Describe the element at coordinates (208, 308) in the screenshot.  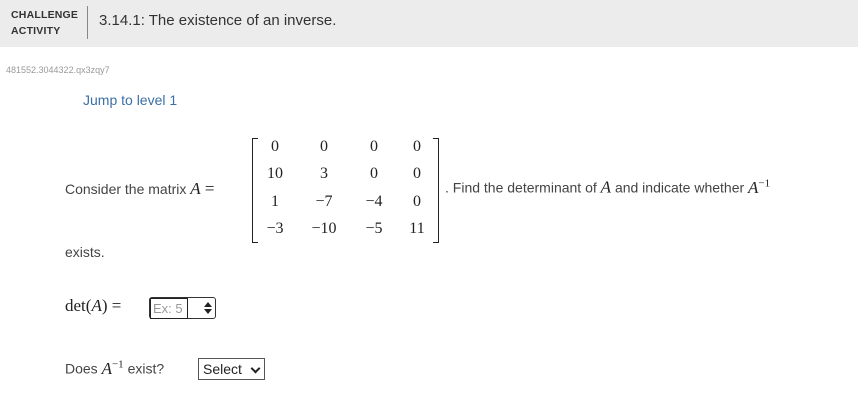
I see `spinner-icon` at that location.